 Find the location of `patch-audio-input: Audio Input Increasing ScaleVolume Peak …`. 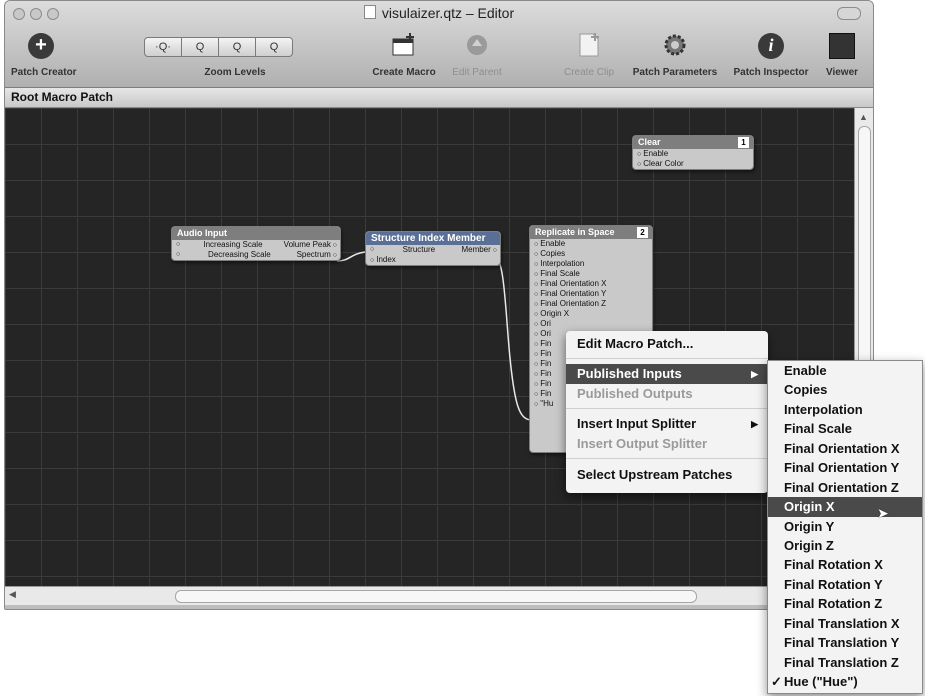

patch-audio-input: Audio Input Increasing ScaleVolume Peak … is located at coordinates (256, 243).